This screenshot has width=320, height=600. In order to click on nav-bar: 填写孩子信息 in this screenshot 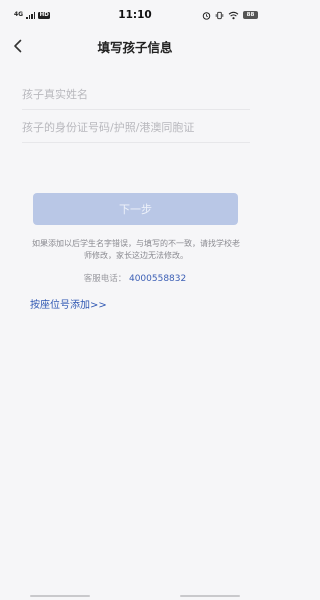, I will do `click(135, 46)`.